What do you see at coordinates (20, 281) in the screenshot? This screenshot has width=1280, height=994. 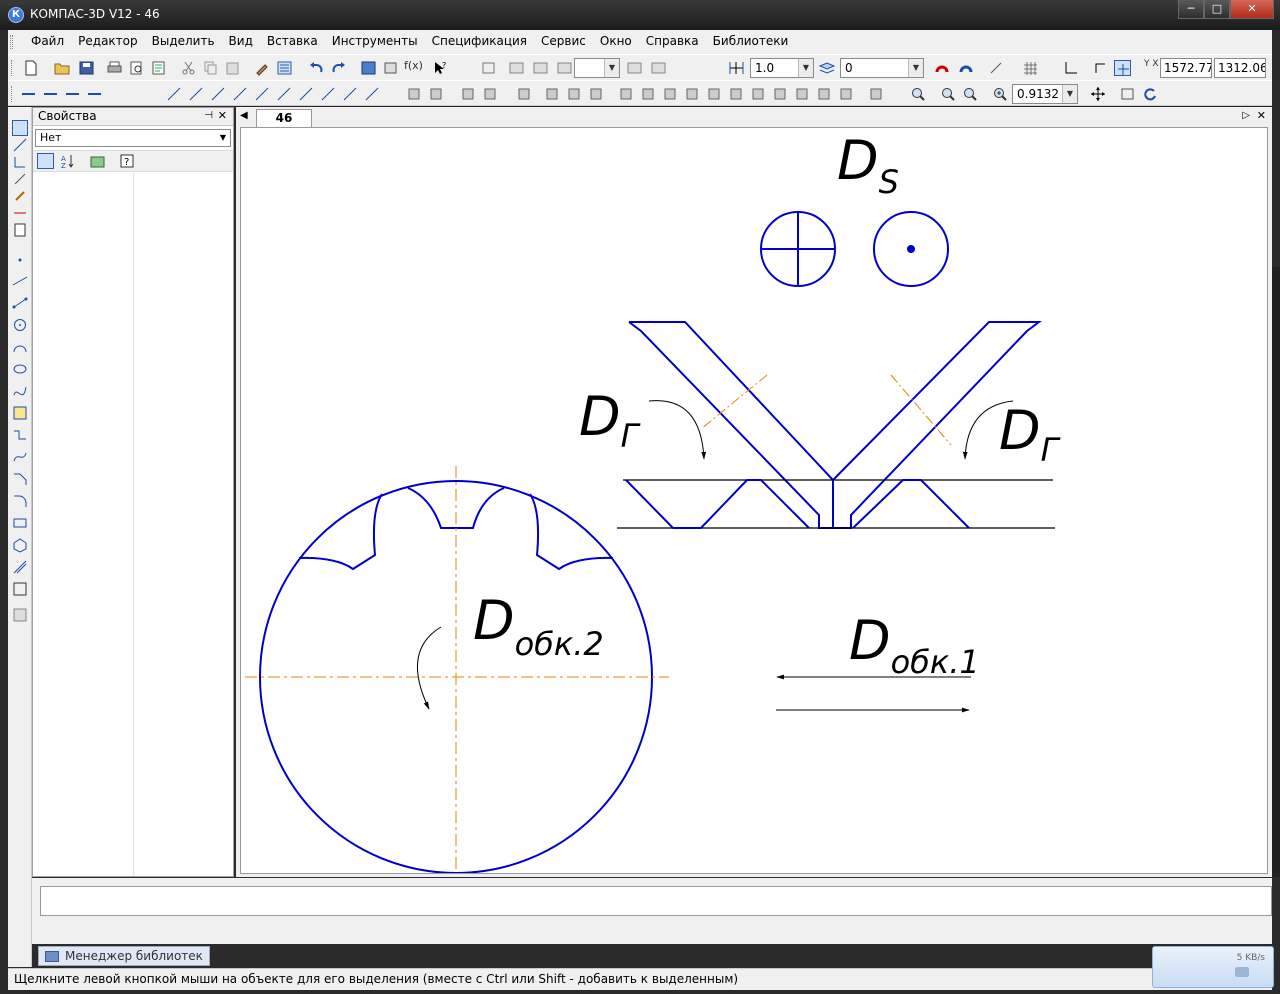 I see `auxiliary-line-icon` at bounding box center [20, 281].